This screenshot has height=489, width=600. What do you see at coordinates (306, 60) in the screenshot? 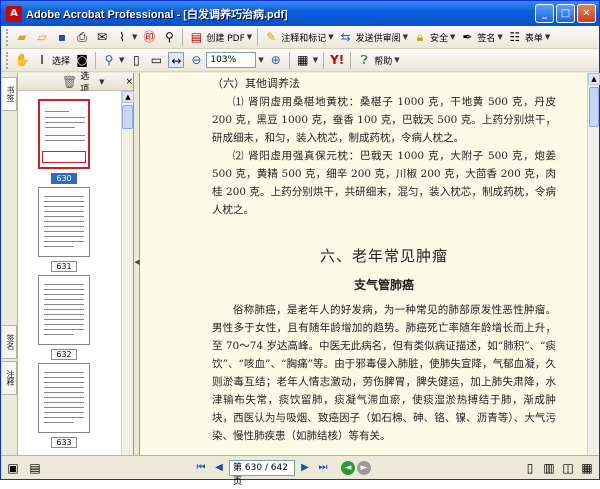
I see `page-layout-button: ▦ ▼` at bounding box center [306, 60].